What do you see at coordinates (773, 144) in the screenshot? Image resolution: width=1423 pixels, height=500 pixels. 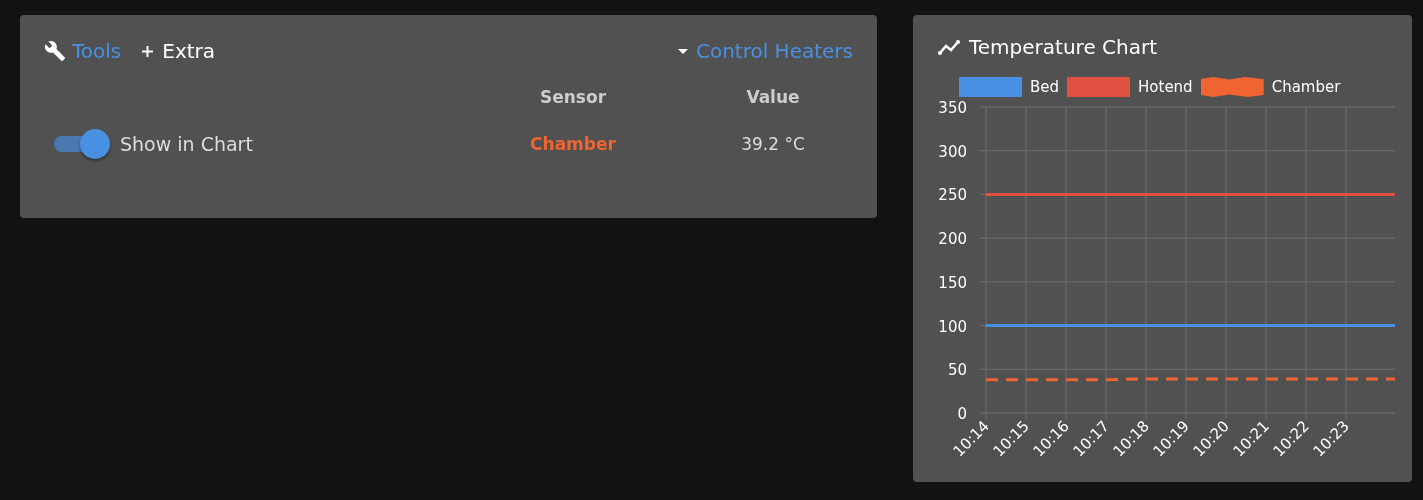 I see `sensor-value: 39.2 °C` at bounding box center [773, 144].